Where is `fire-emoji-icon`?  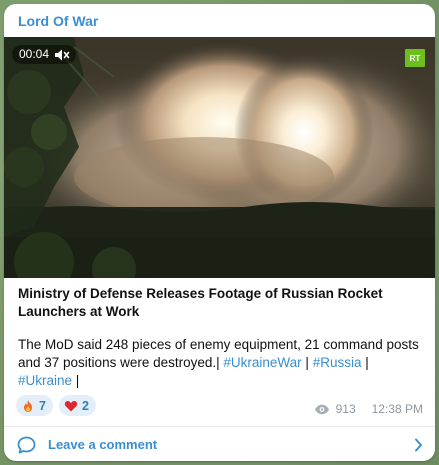
fire-emoji-icon is located at coordinates (28, 406).